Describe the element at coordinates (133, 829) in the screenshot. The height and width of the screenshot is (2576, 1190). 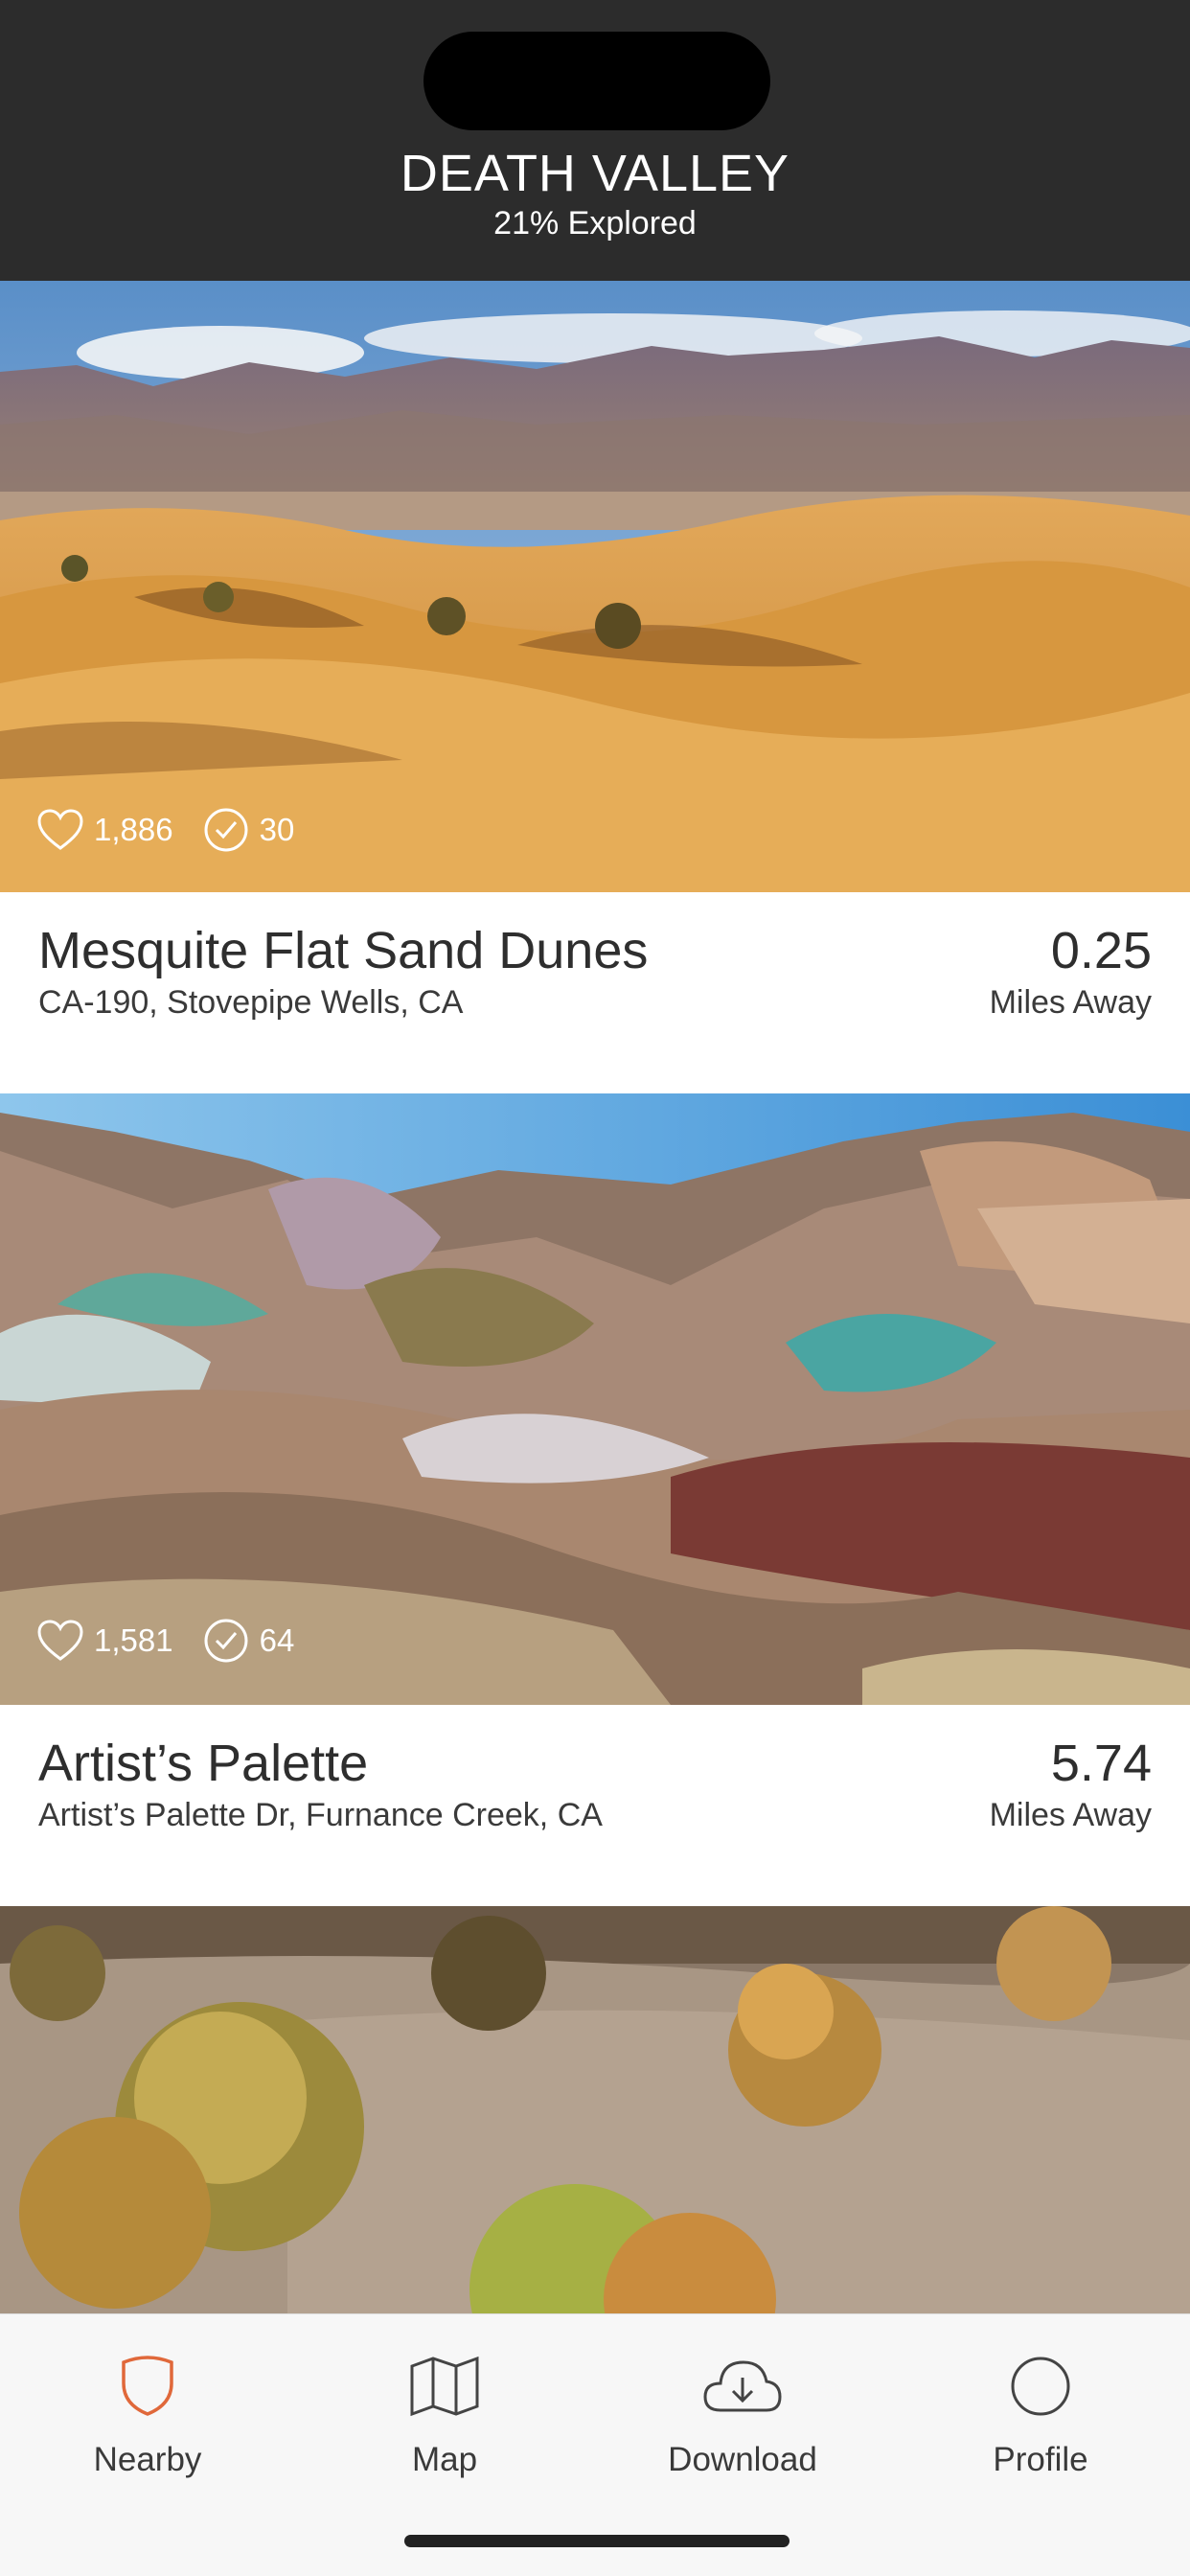
I see `likes-count: 1,886` at that location.